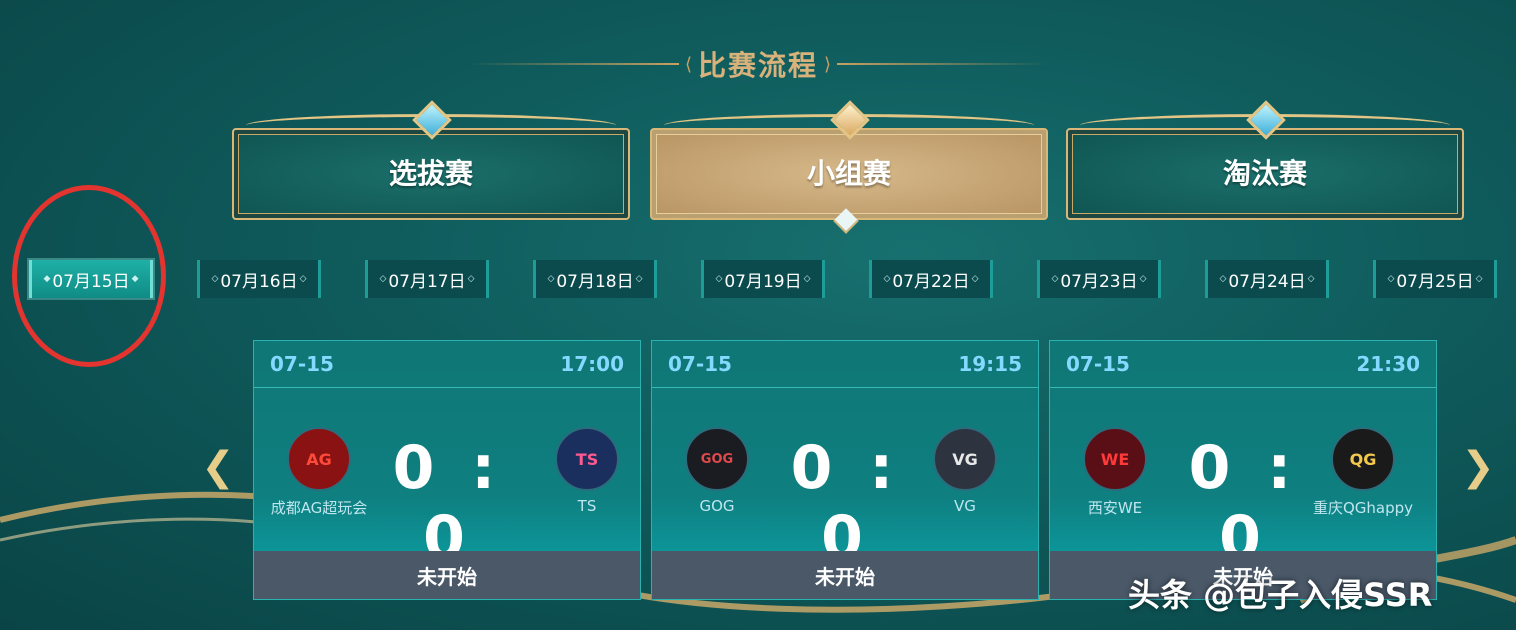 The image size is (1516, 630). What do you see at coordinates (1435, 281) in the screenshot?
I see `date-label: 07月25日` at bounding box center [1435, 281].